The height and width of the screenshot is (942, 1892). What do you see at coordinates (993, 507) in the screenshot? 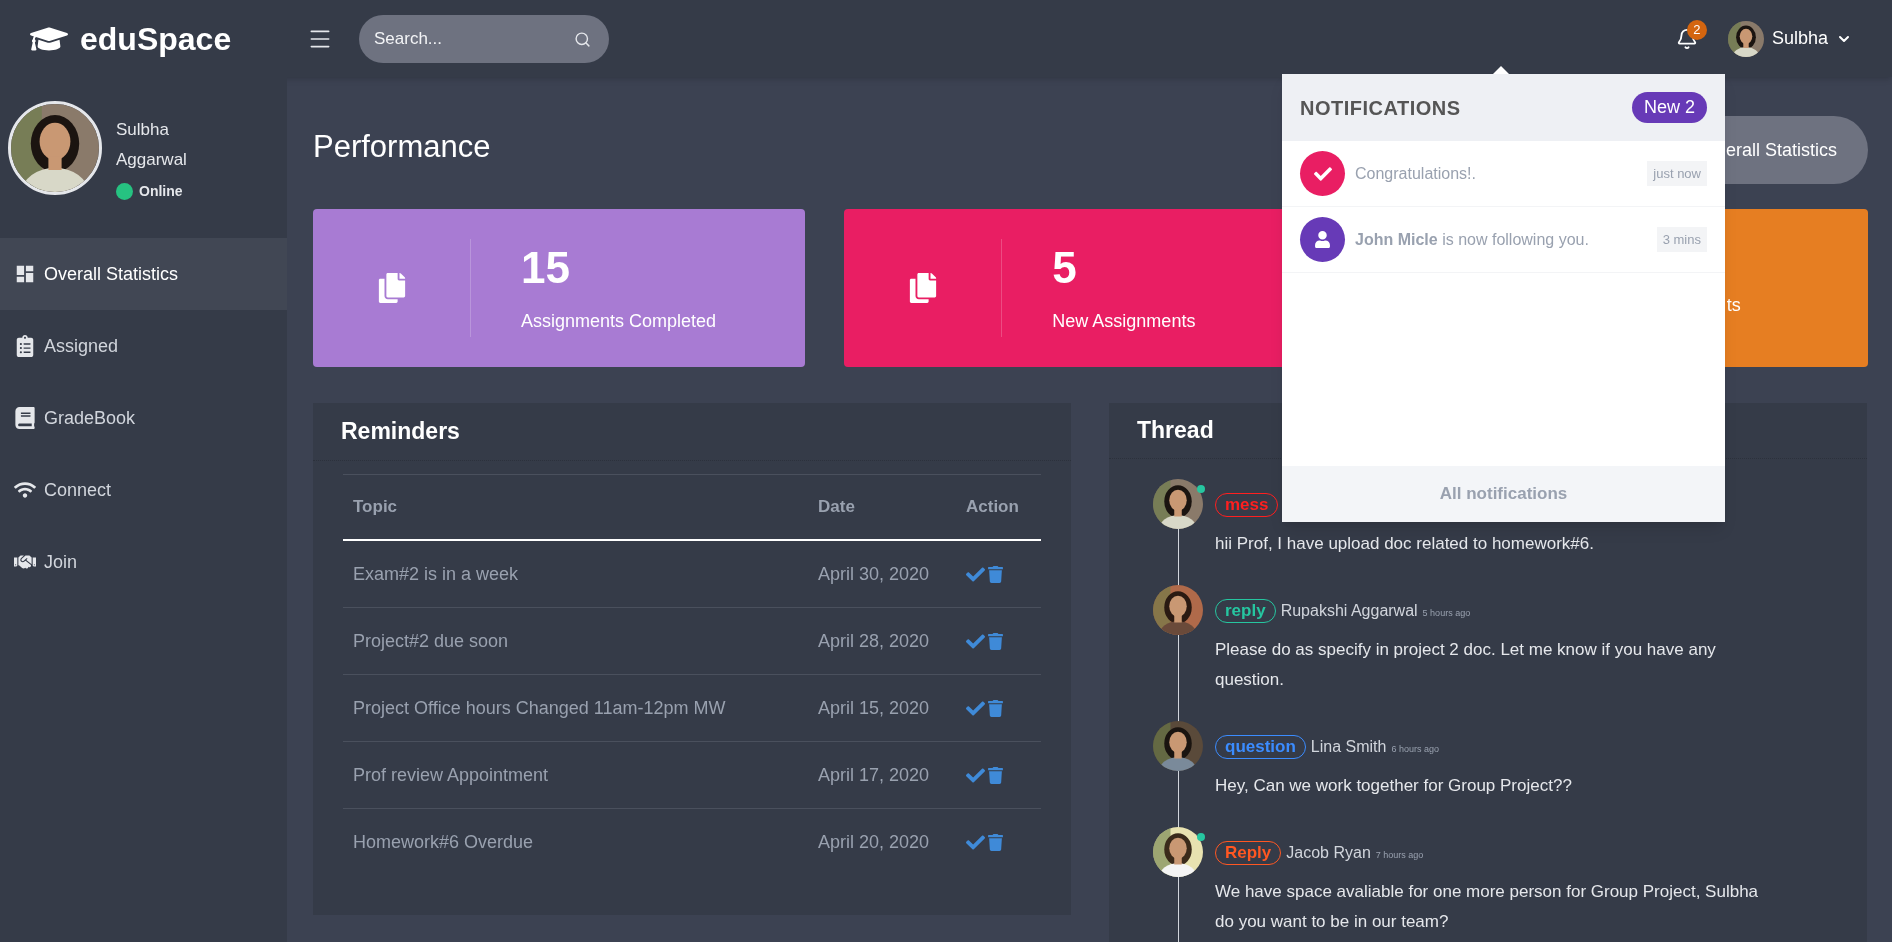
I see `column-header: Action` at bounding box center [993, 507].